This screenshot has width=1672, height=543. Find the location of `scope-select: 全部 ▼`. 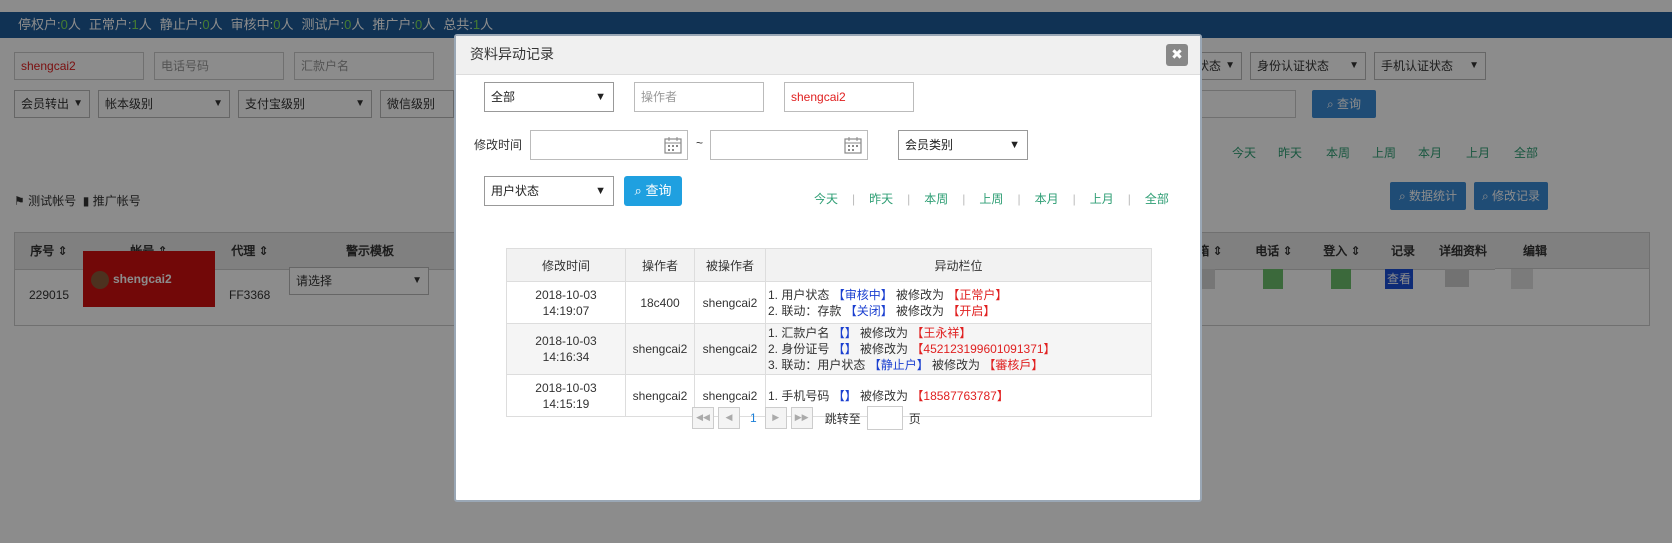

scope-select: 全部 ▼ is located at coordinates (549, 97).